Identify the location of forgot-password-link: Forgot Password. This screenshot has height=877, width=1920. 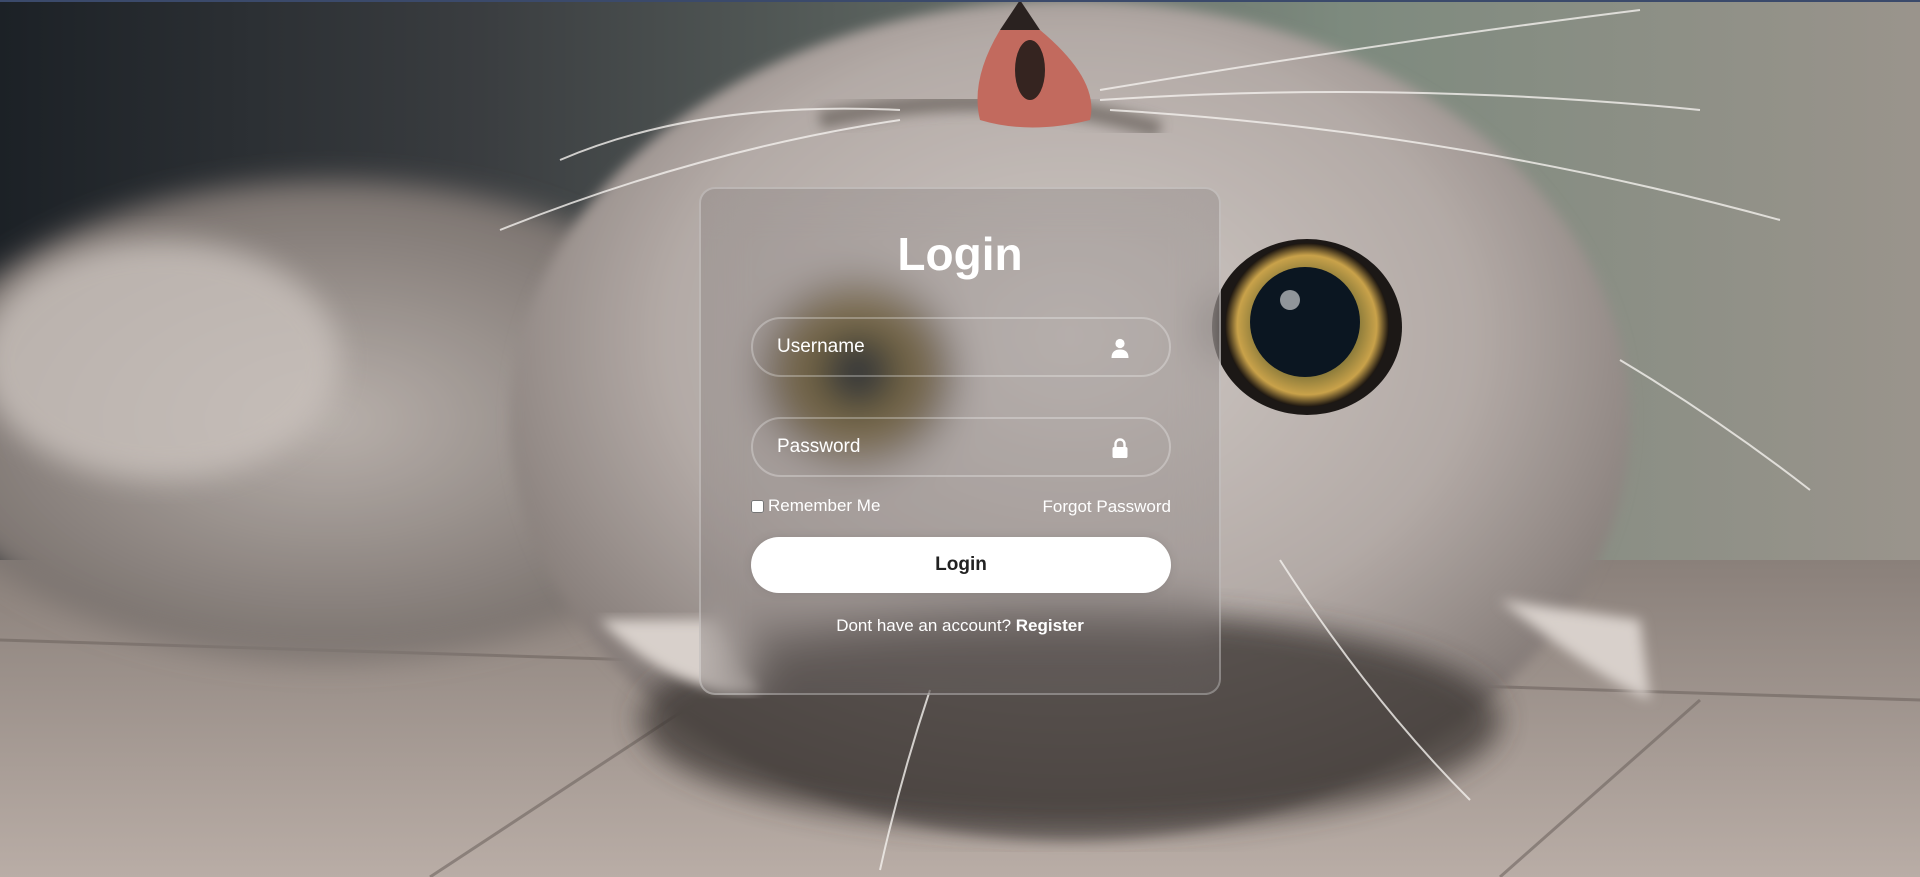
(1107, 507).